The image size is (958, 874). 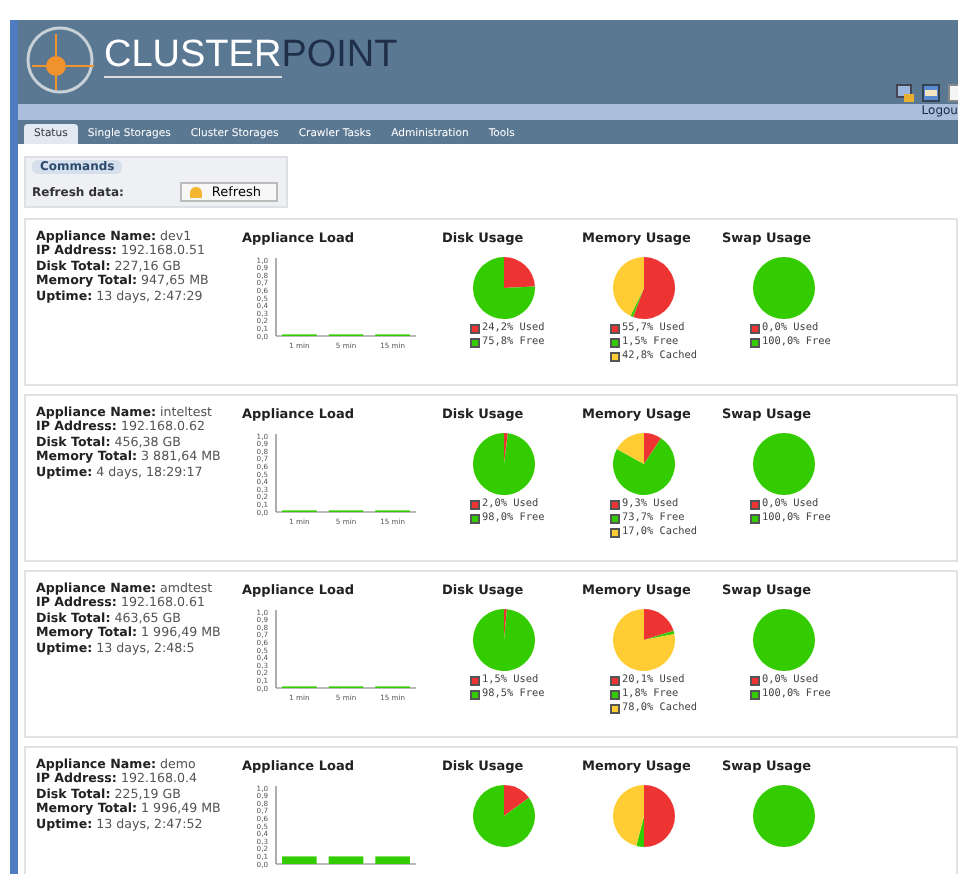 I want to click on logo-text: CLUSTERPOINT, so click(x=251, y=55).